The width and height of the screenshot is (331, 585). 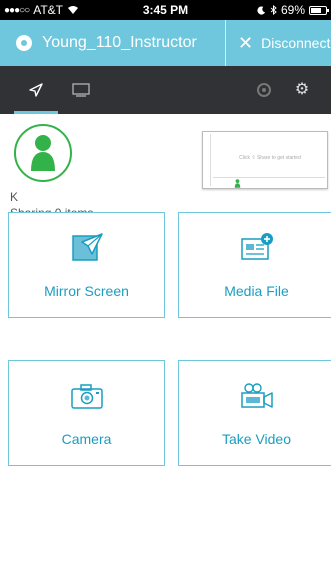 What do you see at coordinates (264, 90) in the screenshot?
I see `record-button` at bounding box center [264, 90].